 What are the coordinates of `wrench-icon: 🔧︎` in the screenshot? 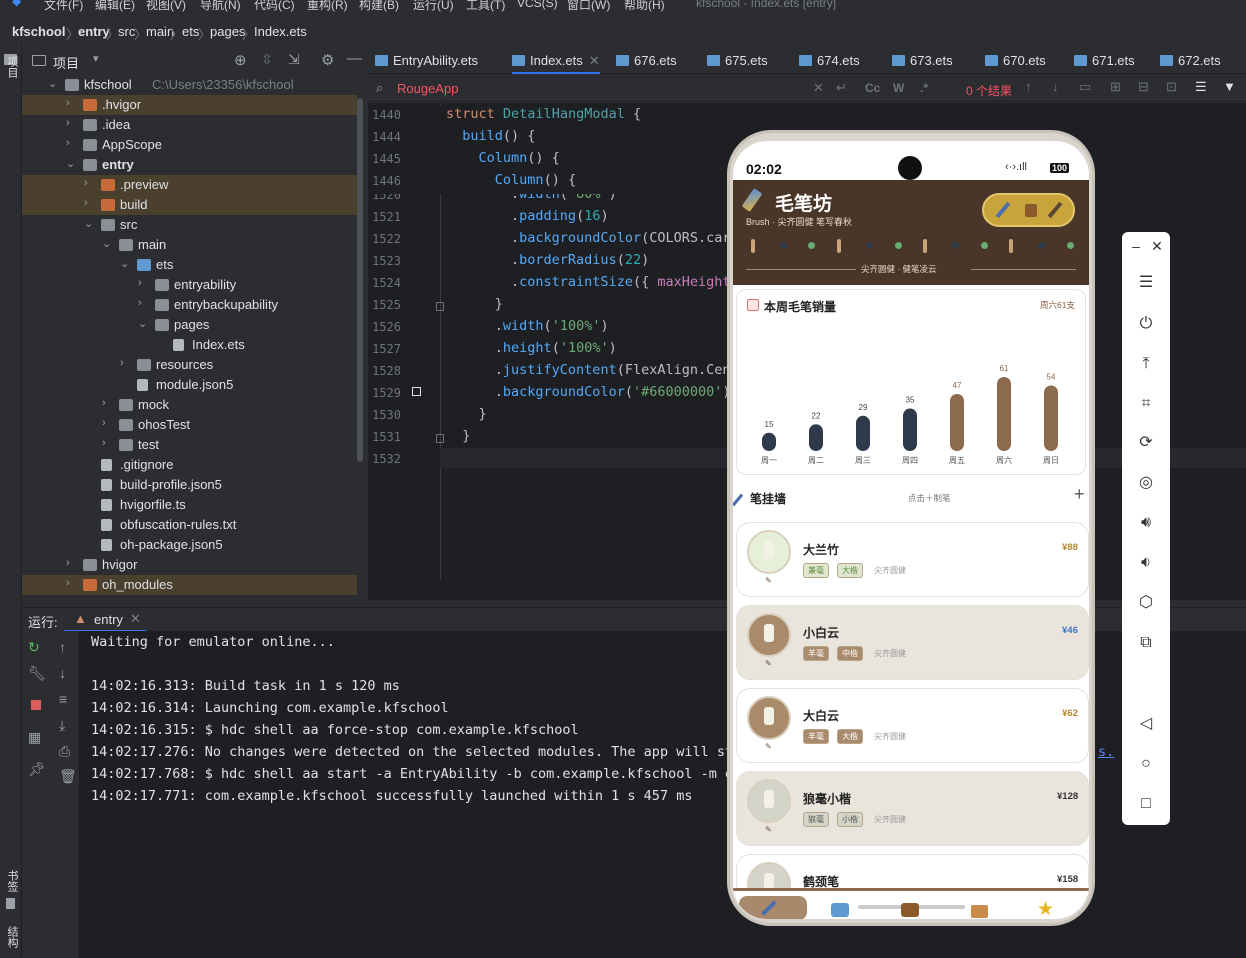 It's located at (37, 673).